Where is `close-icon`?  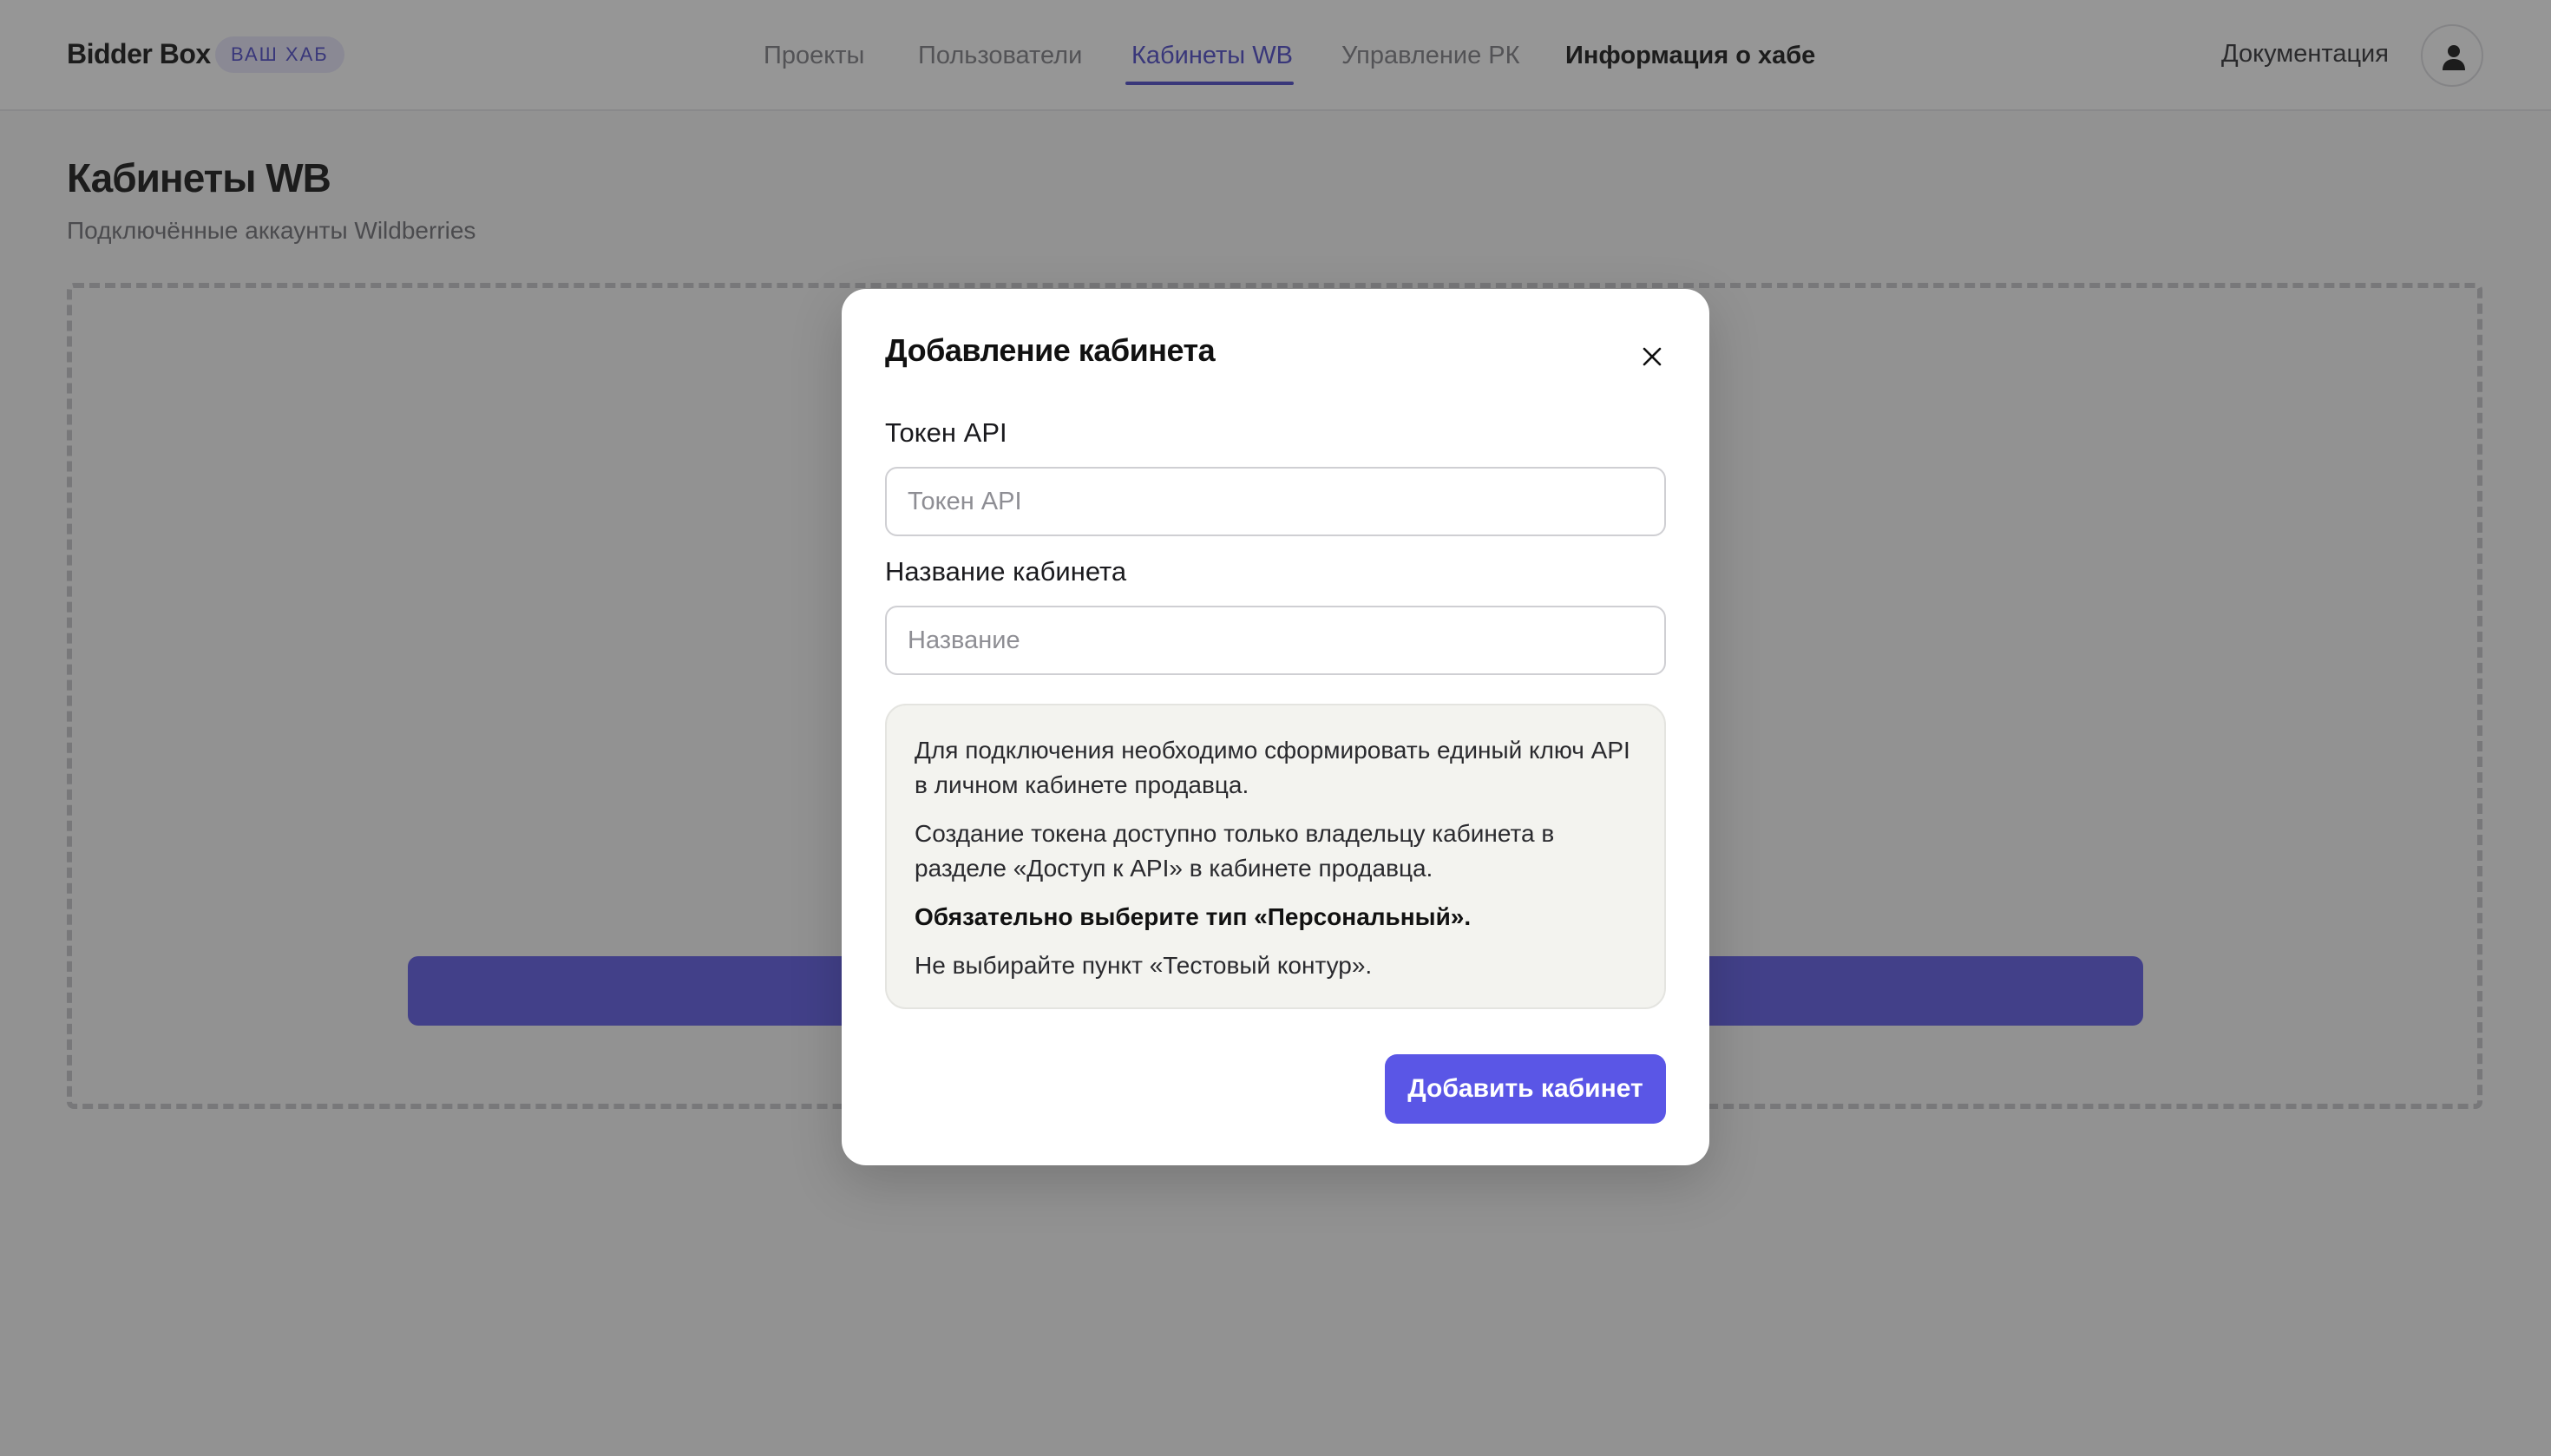 close-icon is located at coordinates (1652, 356).